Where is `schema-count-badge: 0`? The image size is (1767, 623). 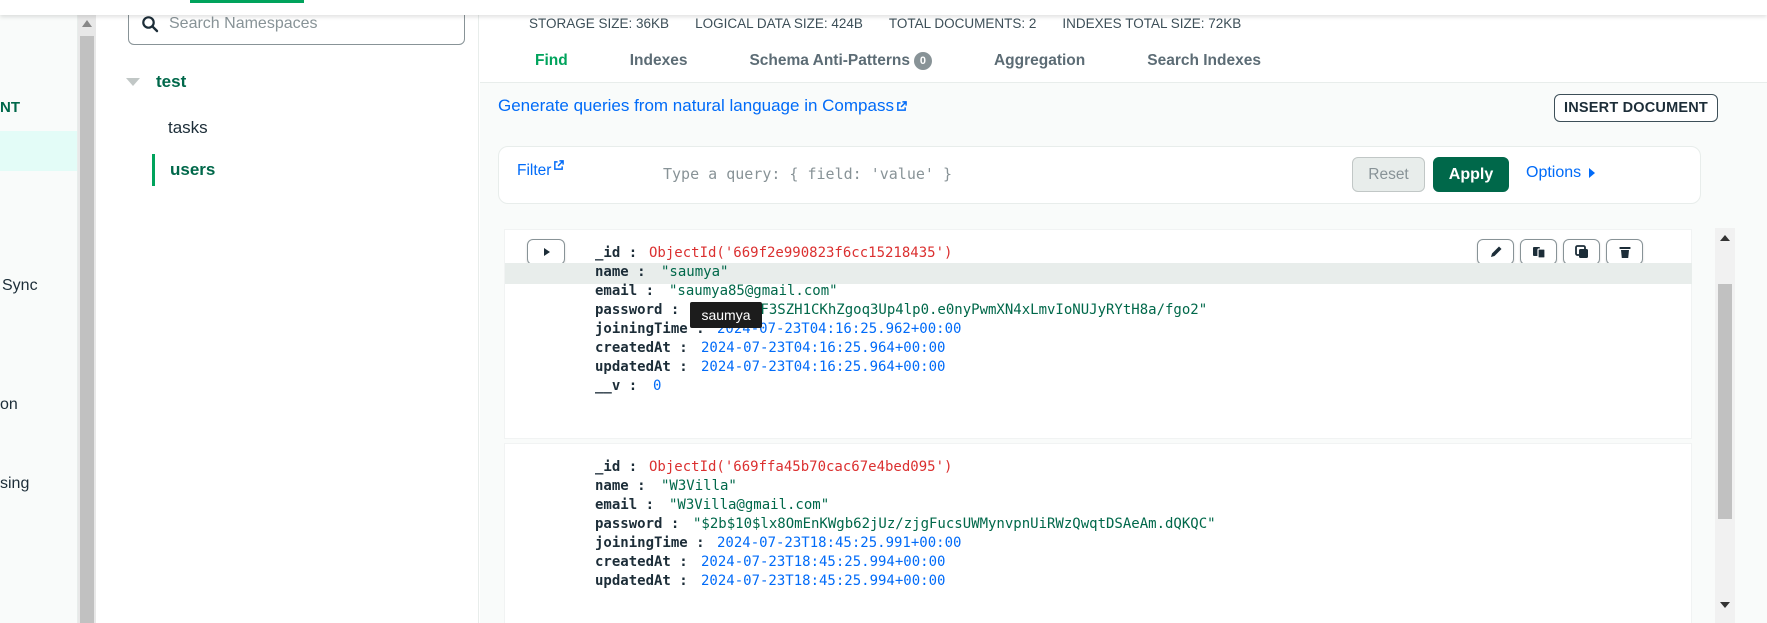 schema-count-badge: 0 is located at coordinates (922, 61).